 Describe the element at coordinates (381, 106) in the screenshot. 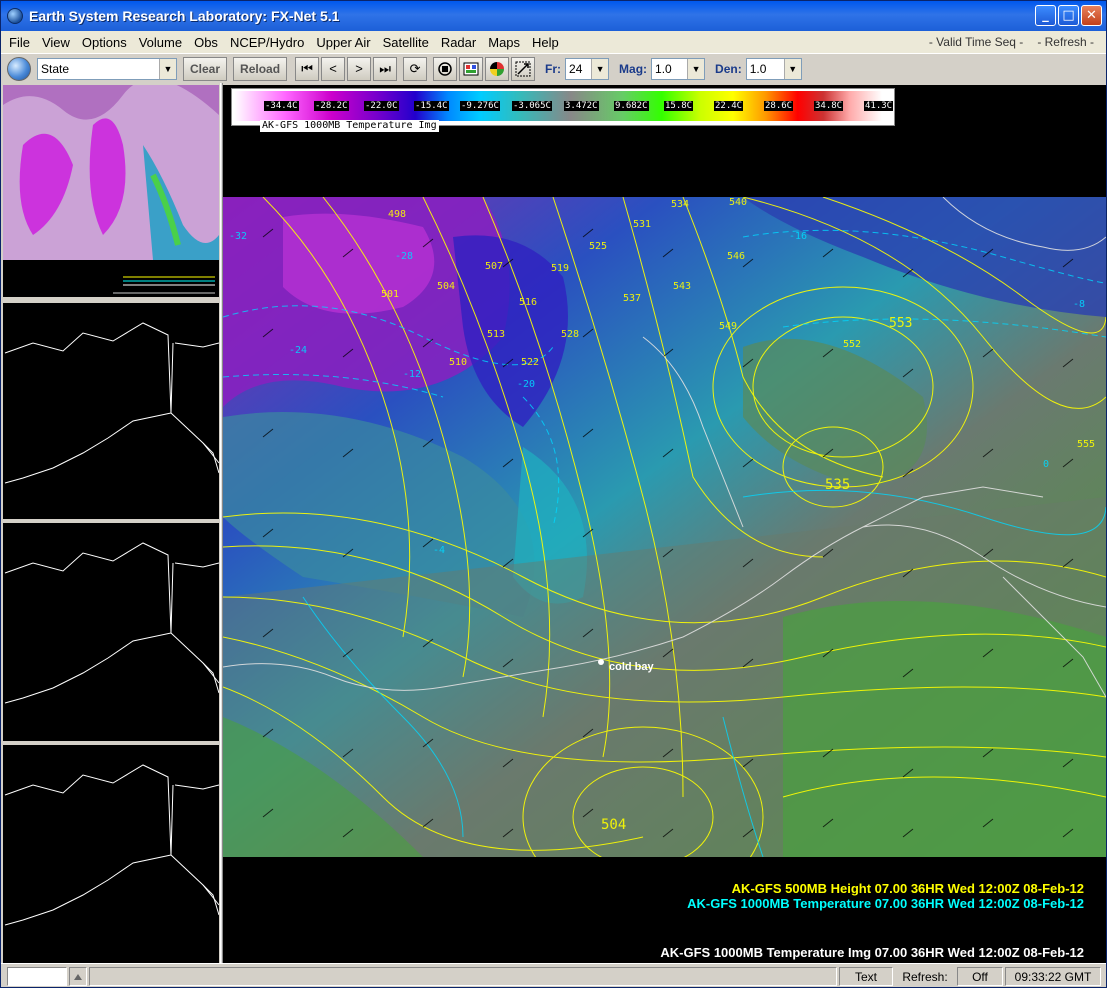

I see `colorbar-label: -22.0C` at that location.